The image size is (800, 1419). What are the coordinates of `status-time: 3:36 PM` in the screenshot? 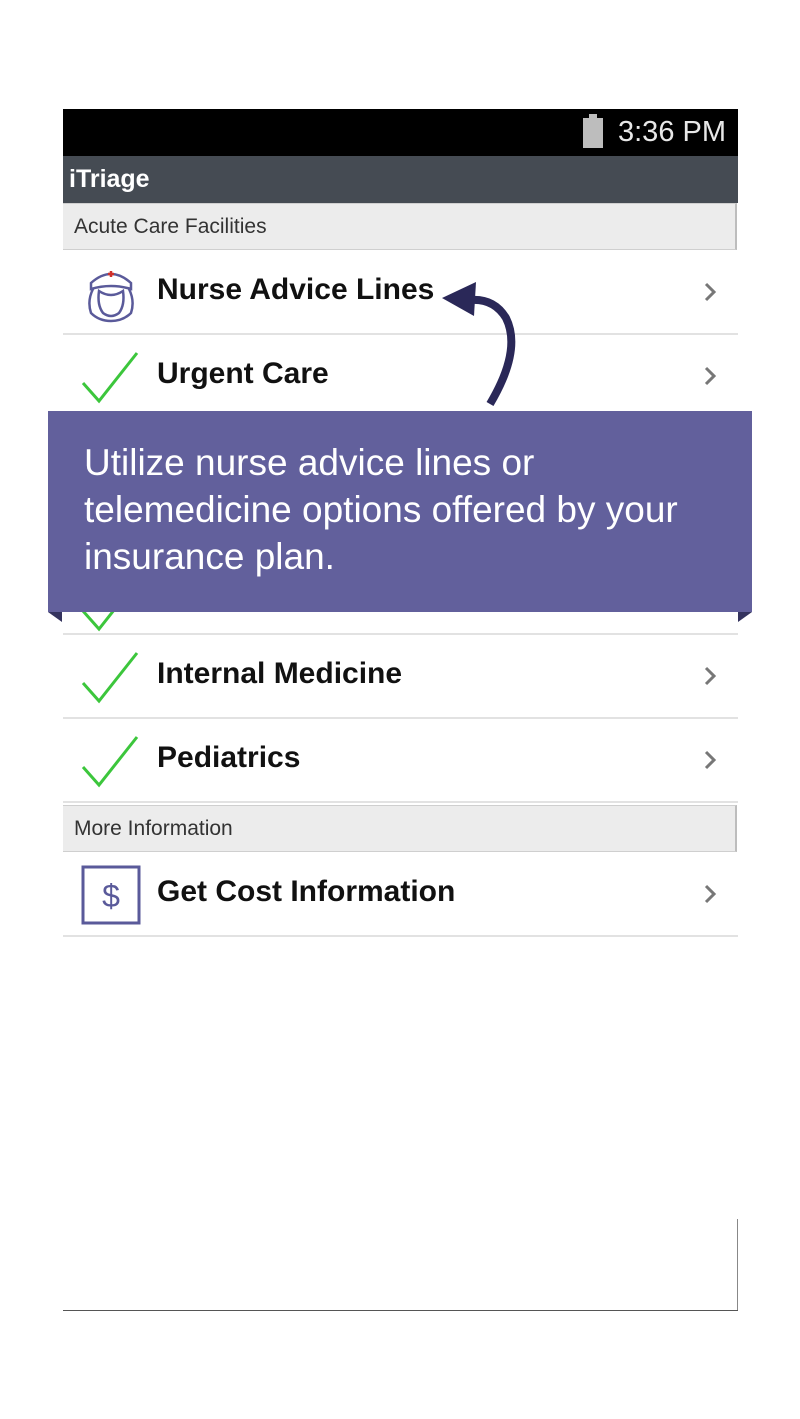 It's located at (672, 132).